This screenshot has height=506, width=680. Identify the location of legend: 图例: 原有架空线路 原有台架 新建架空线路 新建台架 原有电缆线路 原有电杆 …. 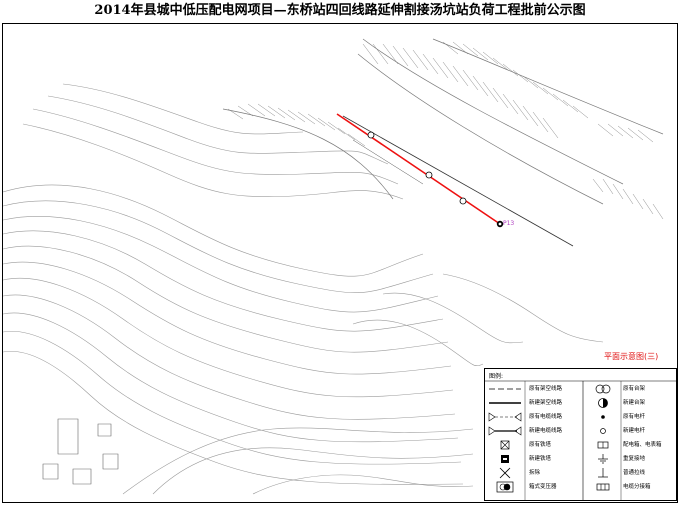
(580, 434).